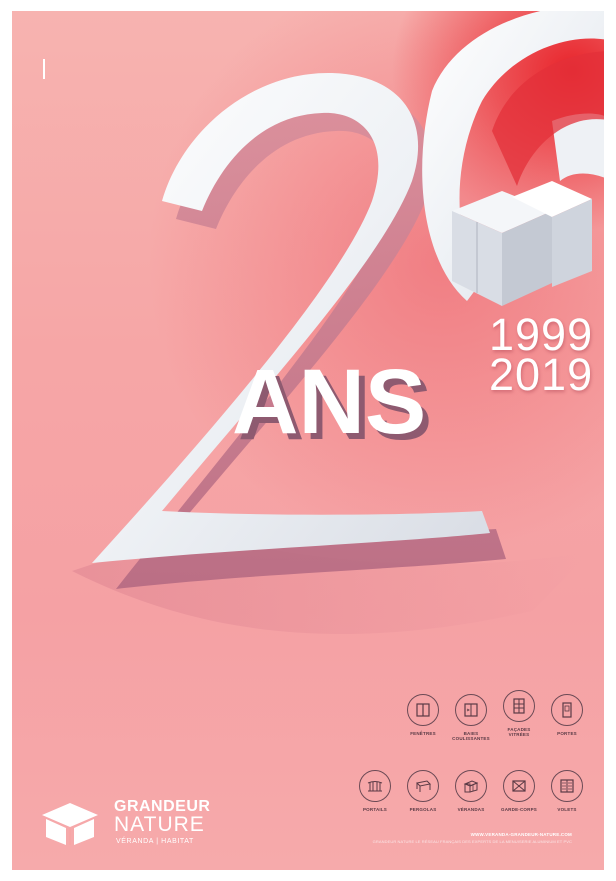  I want to click on shutter-icon, so click(567, 786).